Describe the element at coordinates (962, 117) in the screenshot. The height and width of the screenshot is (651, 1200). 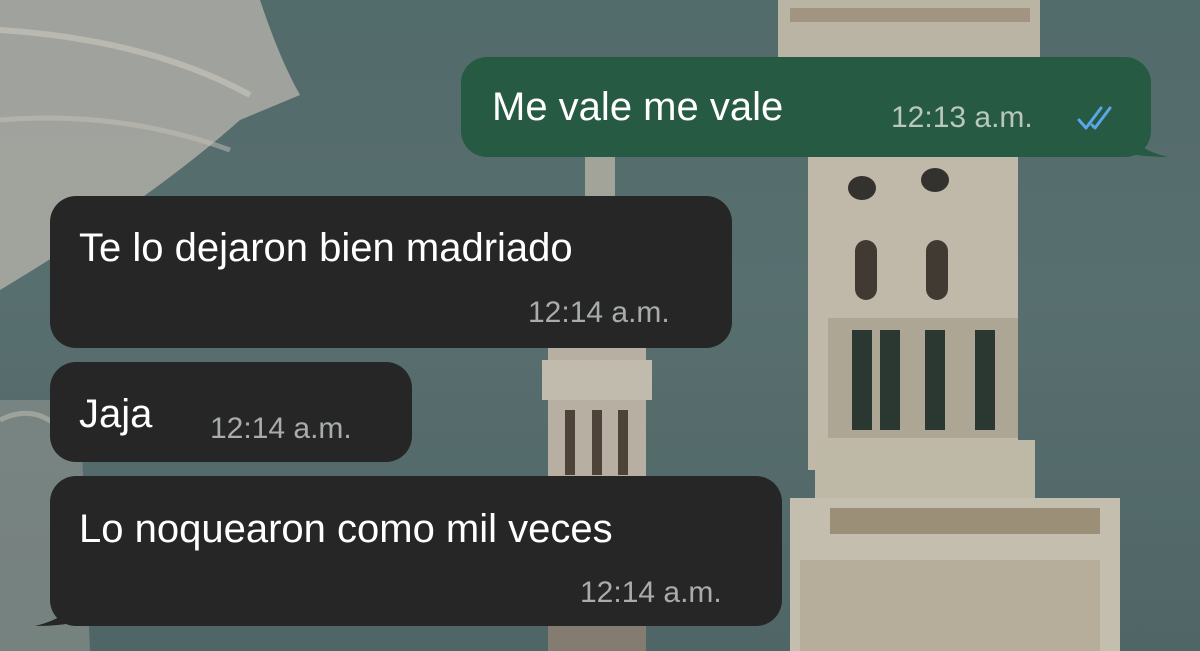
I see `message-time: 12:13 a.m.` at that location.